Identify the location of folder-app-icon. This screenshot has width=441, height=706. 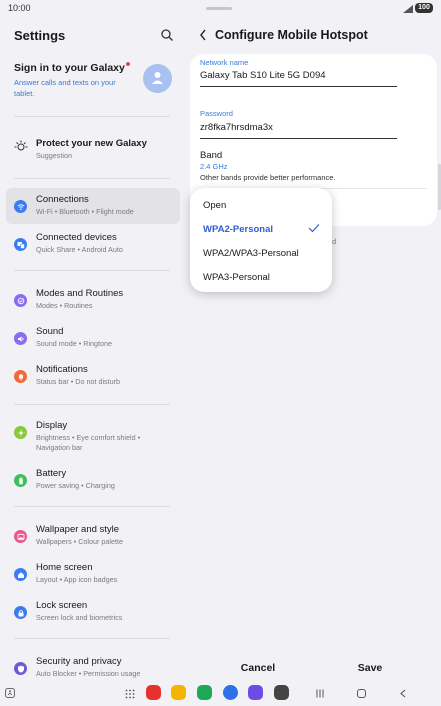
(178, 692).